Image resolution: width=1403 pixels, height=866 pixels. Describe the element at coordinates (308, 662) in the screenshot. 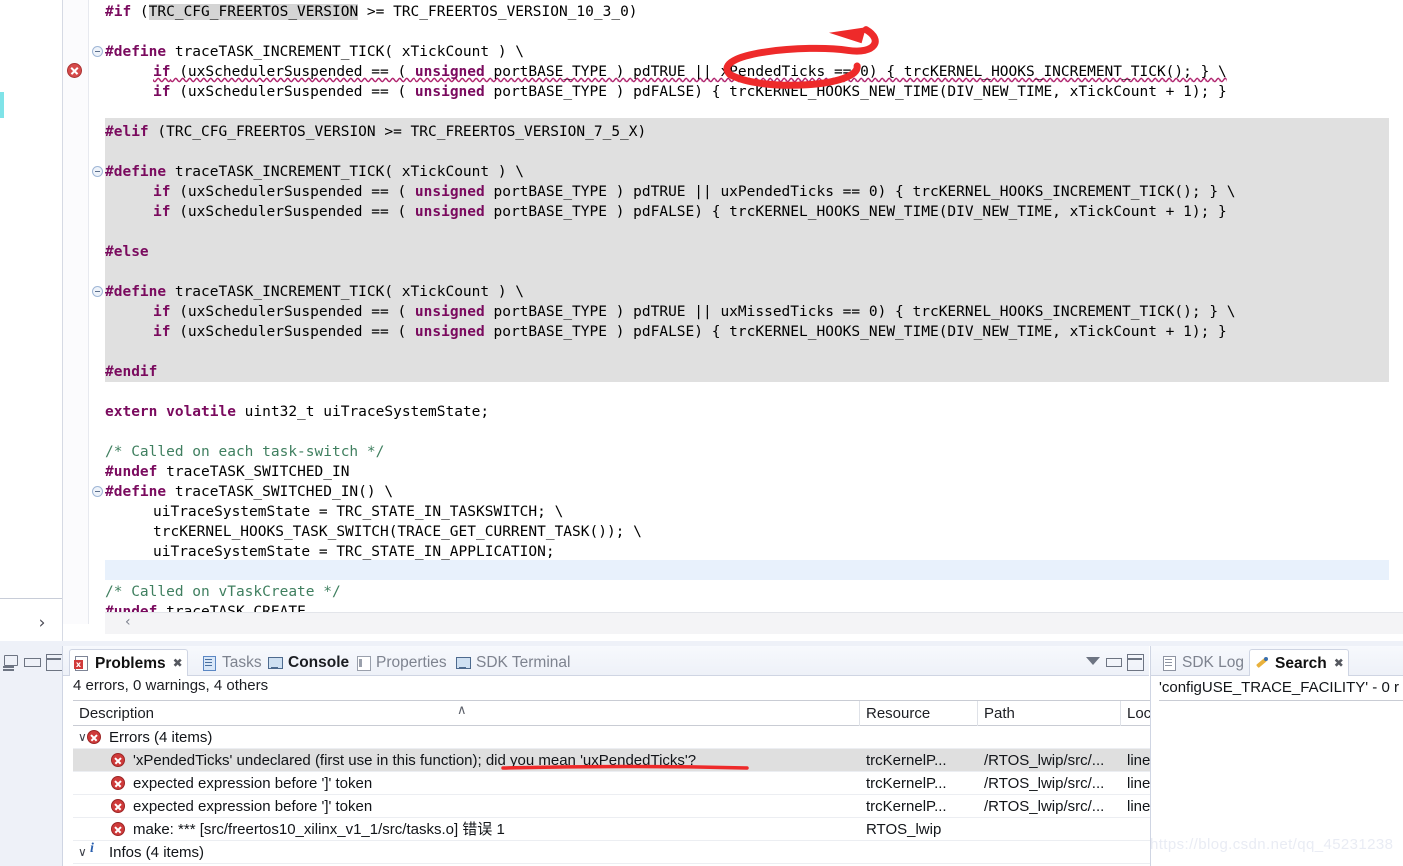

I see `tab-console: Console` at that location.